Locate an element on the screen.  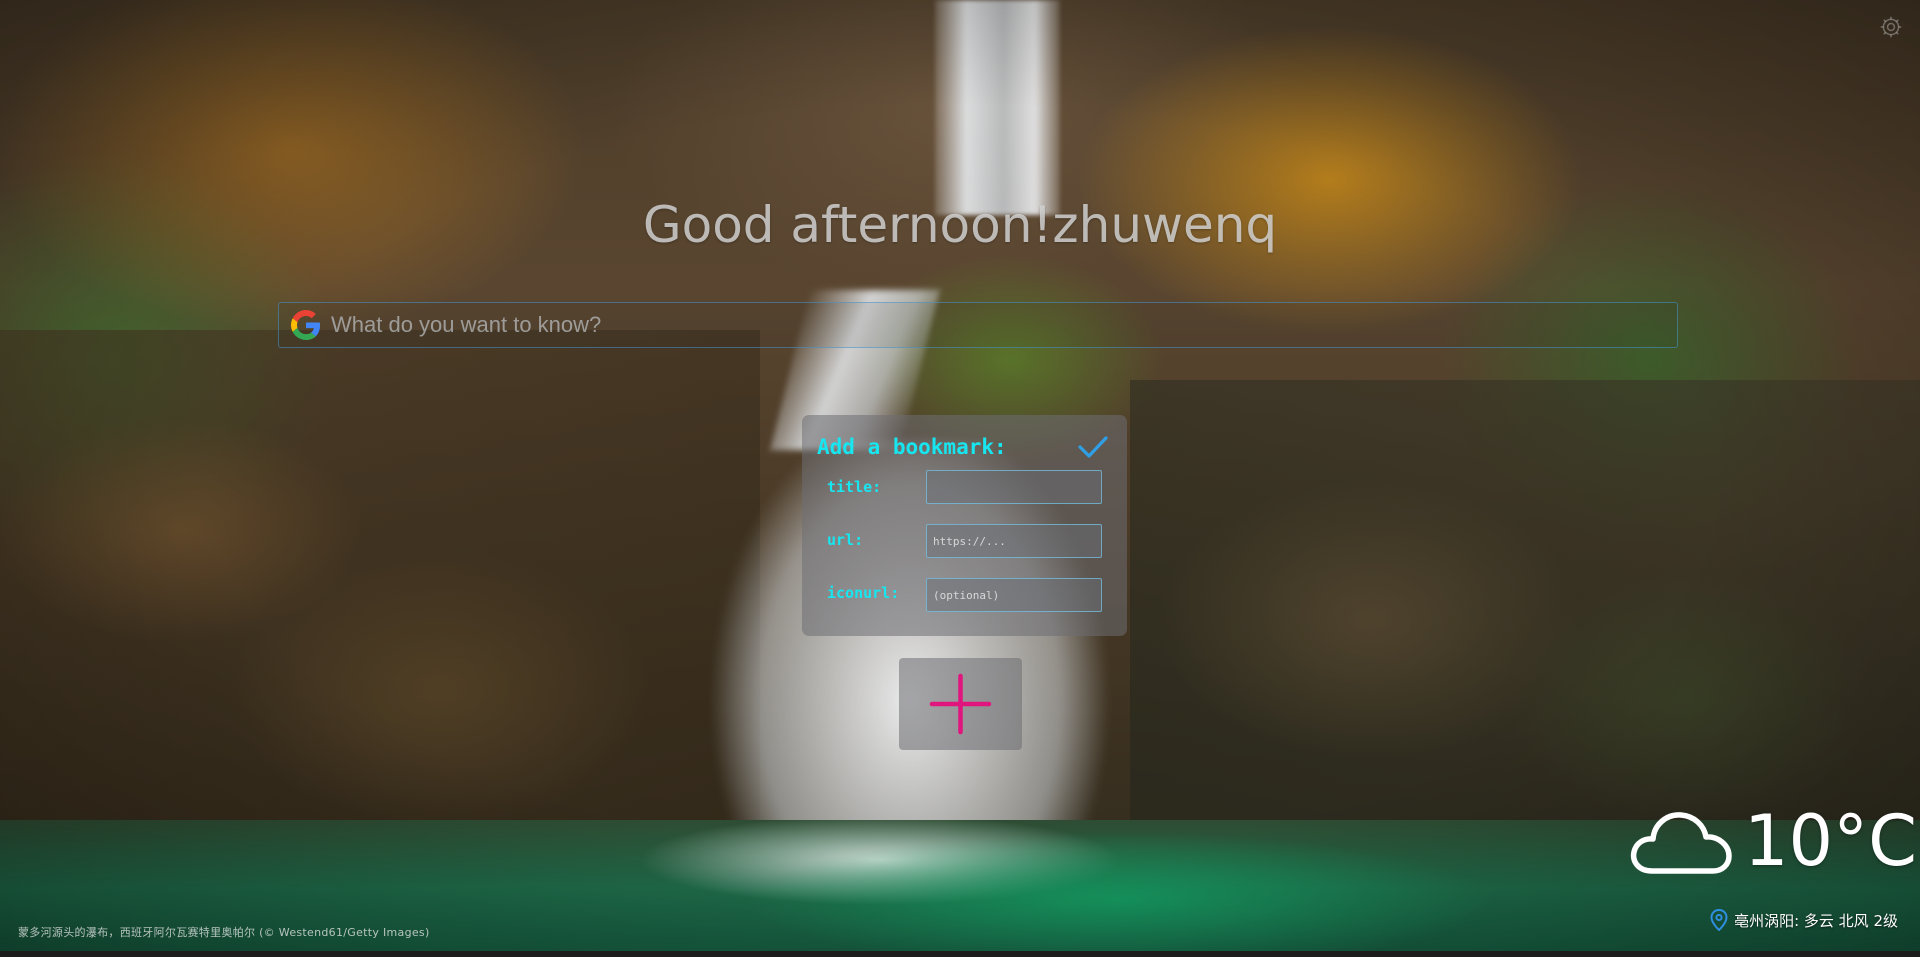
weather-location: 亳州涡阳: 多云 北风 2级 is located at coordinates (1804, 920).